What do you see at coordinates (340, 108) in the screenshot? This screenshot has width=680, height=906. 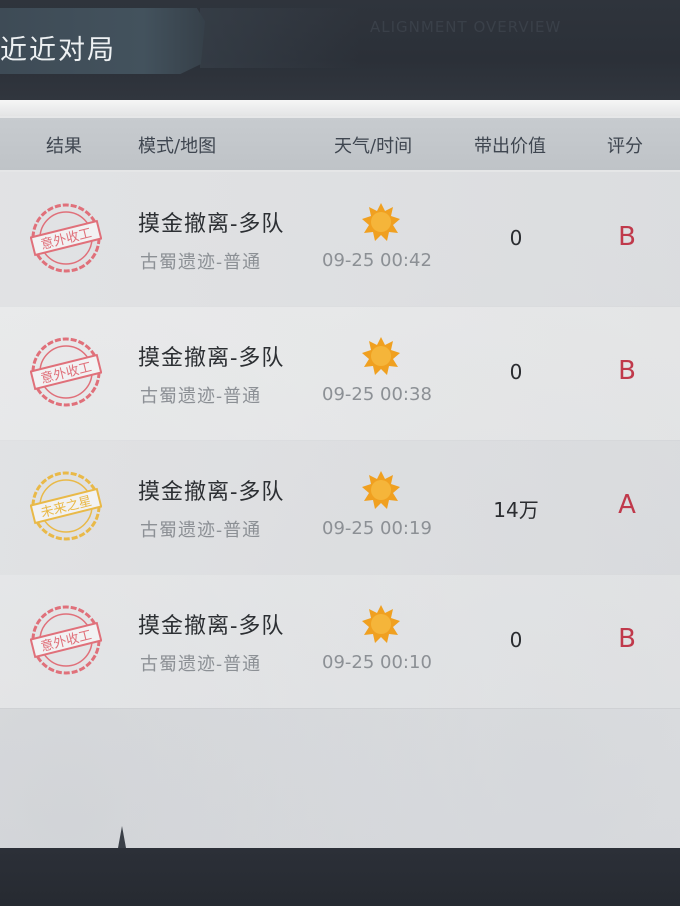 I see `panel-shine` at bounding box center [340, 108].